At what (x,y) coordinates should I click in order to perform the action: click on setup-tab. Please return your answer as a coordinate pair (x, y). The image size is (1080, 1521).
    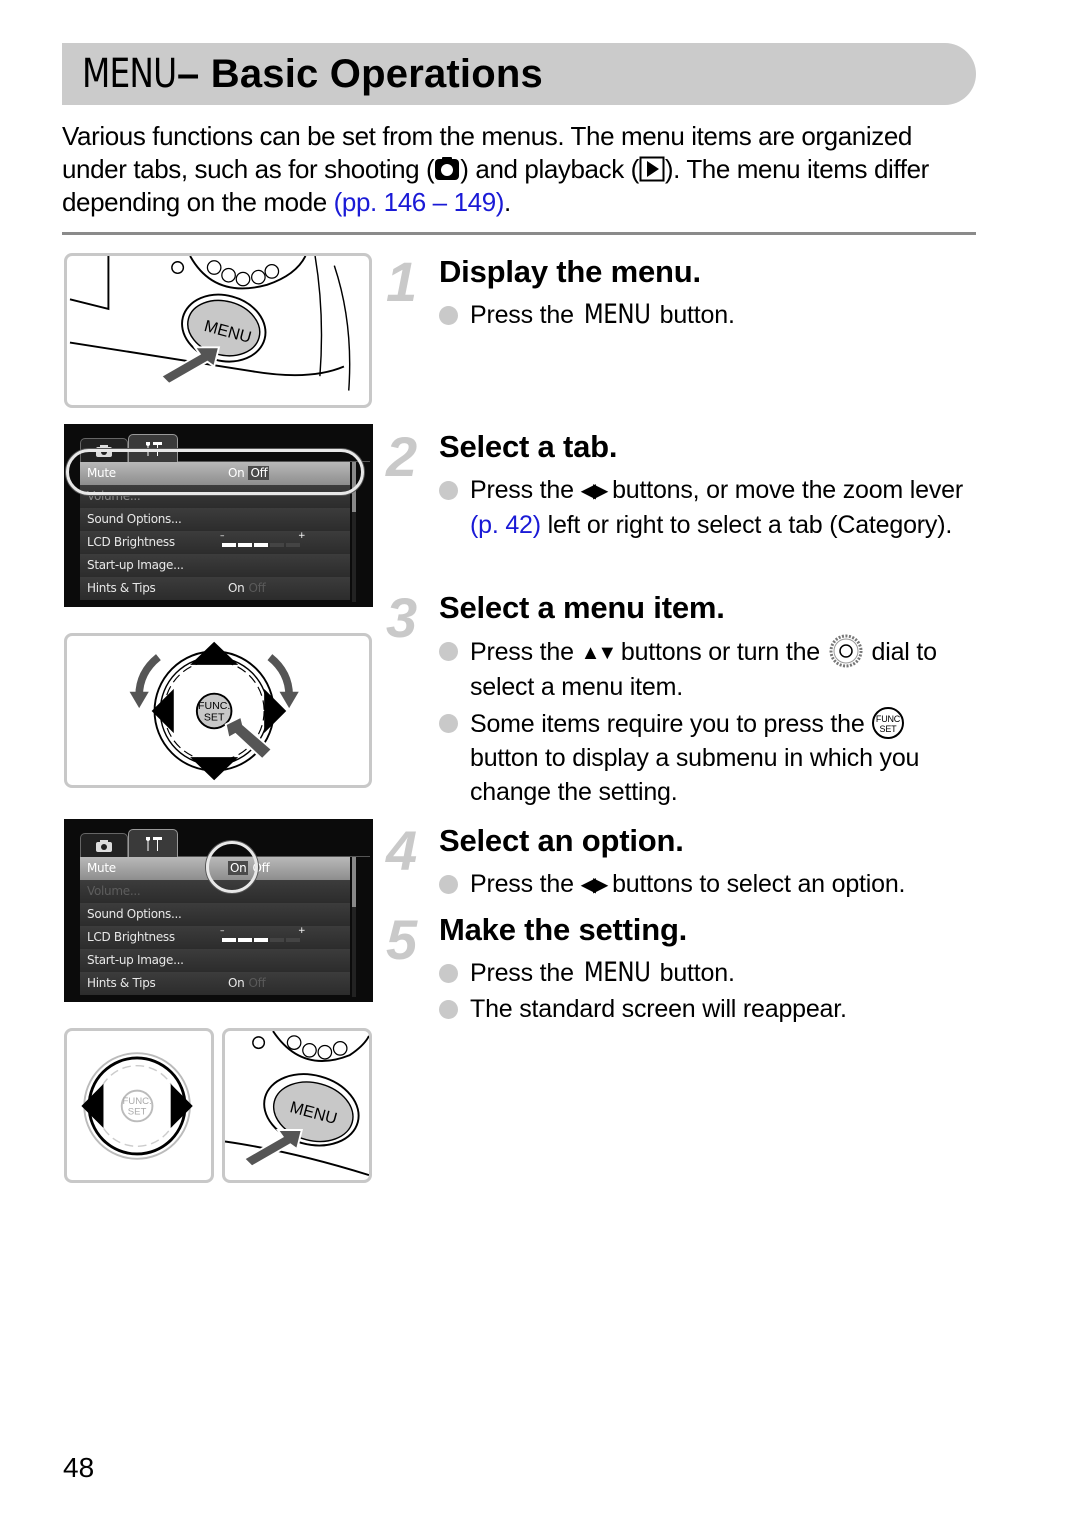
    Looking at the image, I should click on (153, 843).